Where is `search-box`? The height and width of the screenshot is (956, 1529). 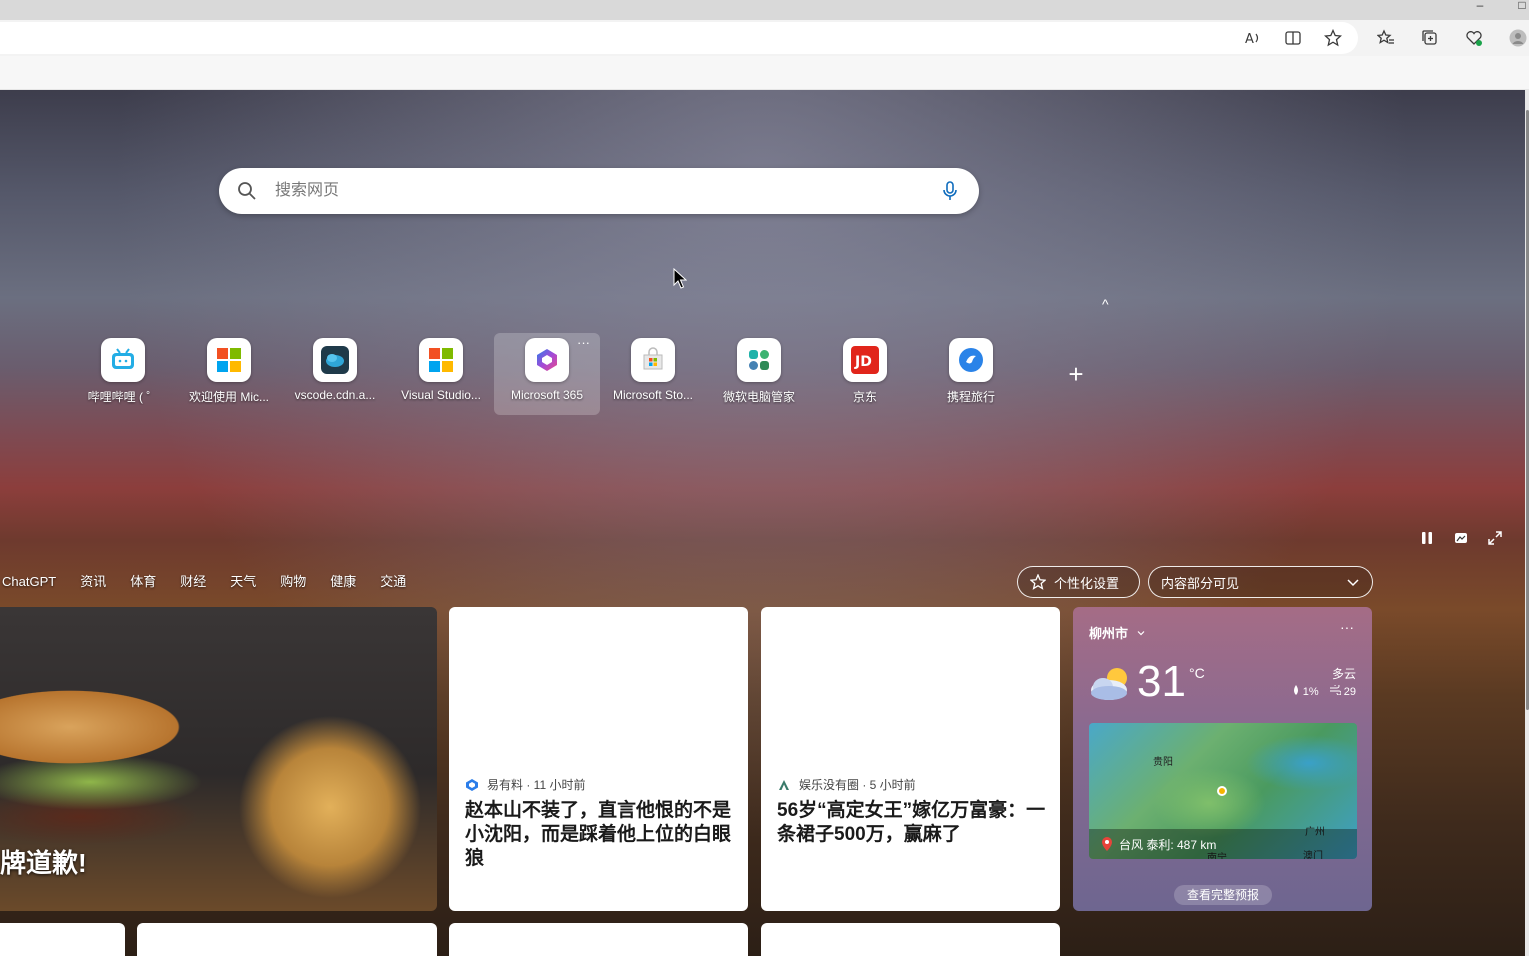 search-box is located at coordinates (599, 191).